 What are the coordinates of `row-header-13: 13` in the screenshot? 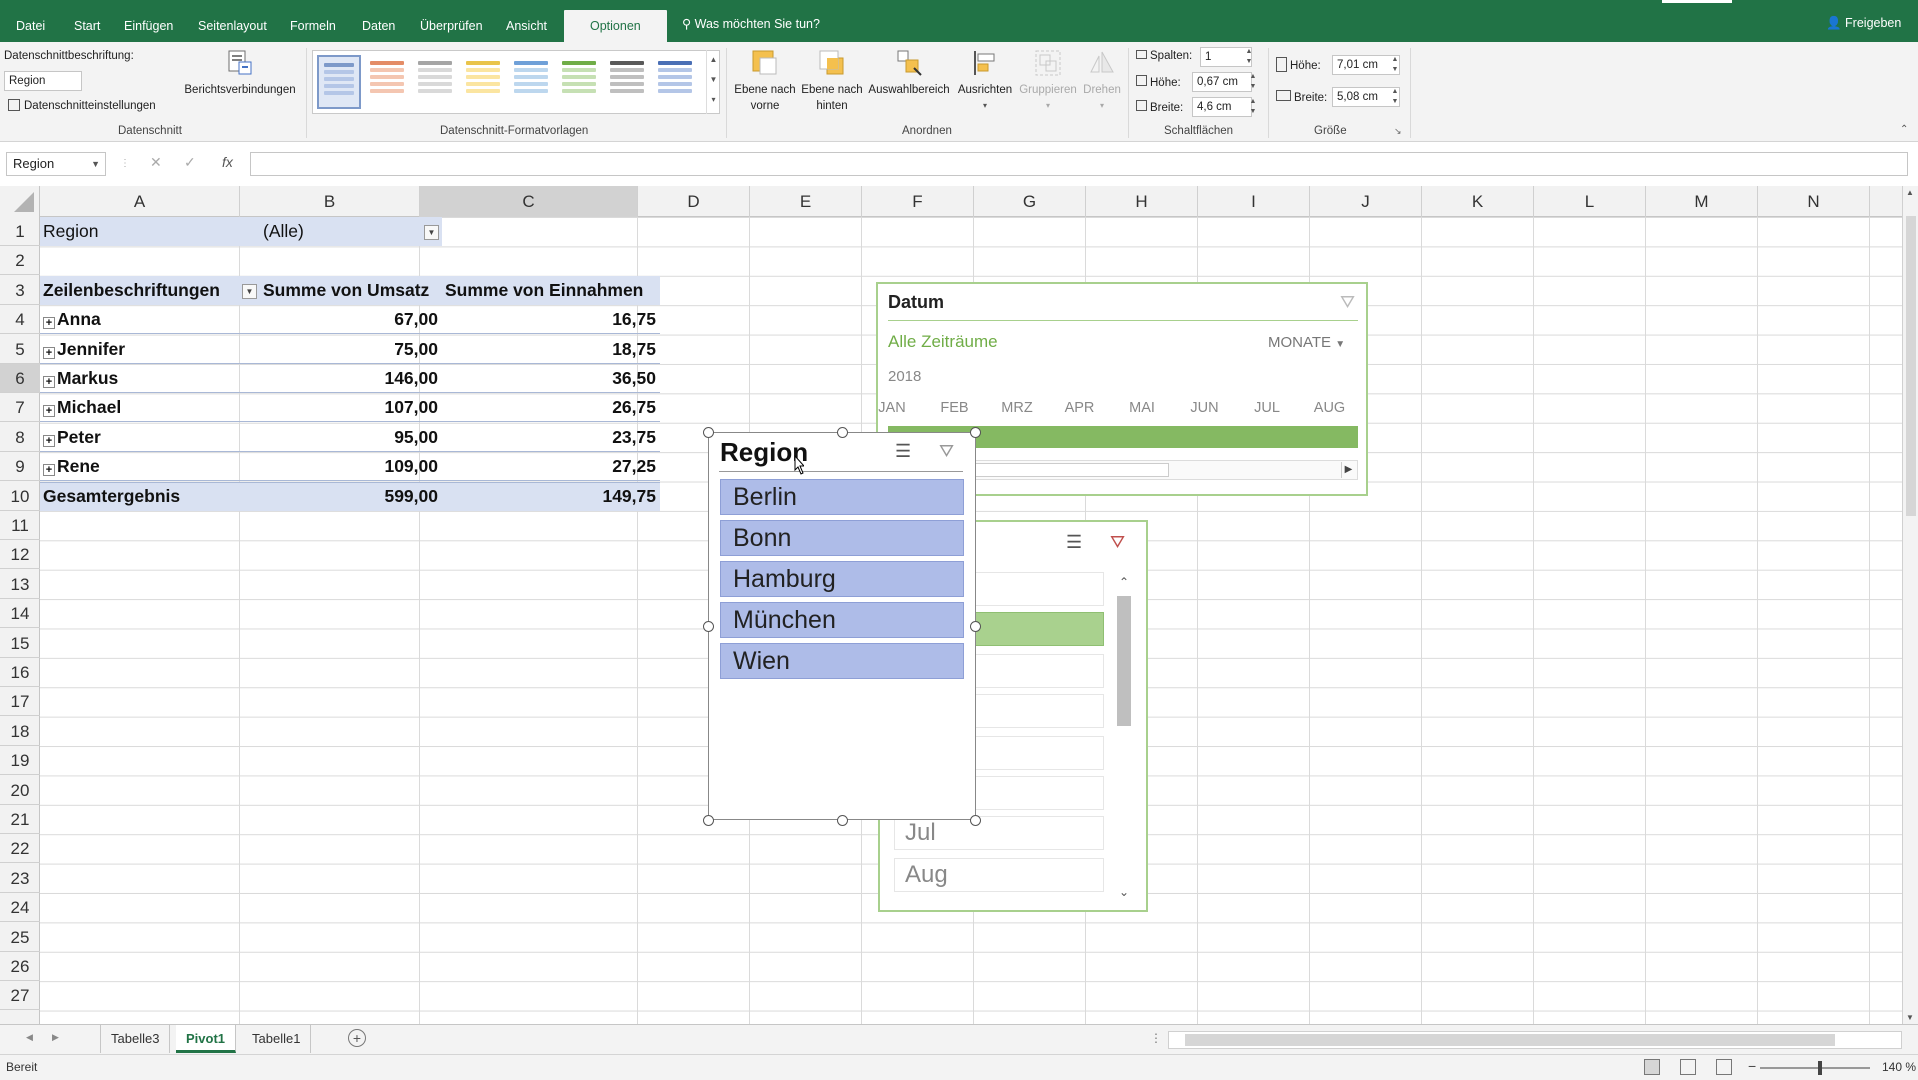 It's located at (20, 584).